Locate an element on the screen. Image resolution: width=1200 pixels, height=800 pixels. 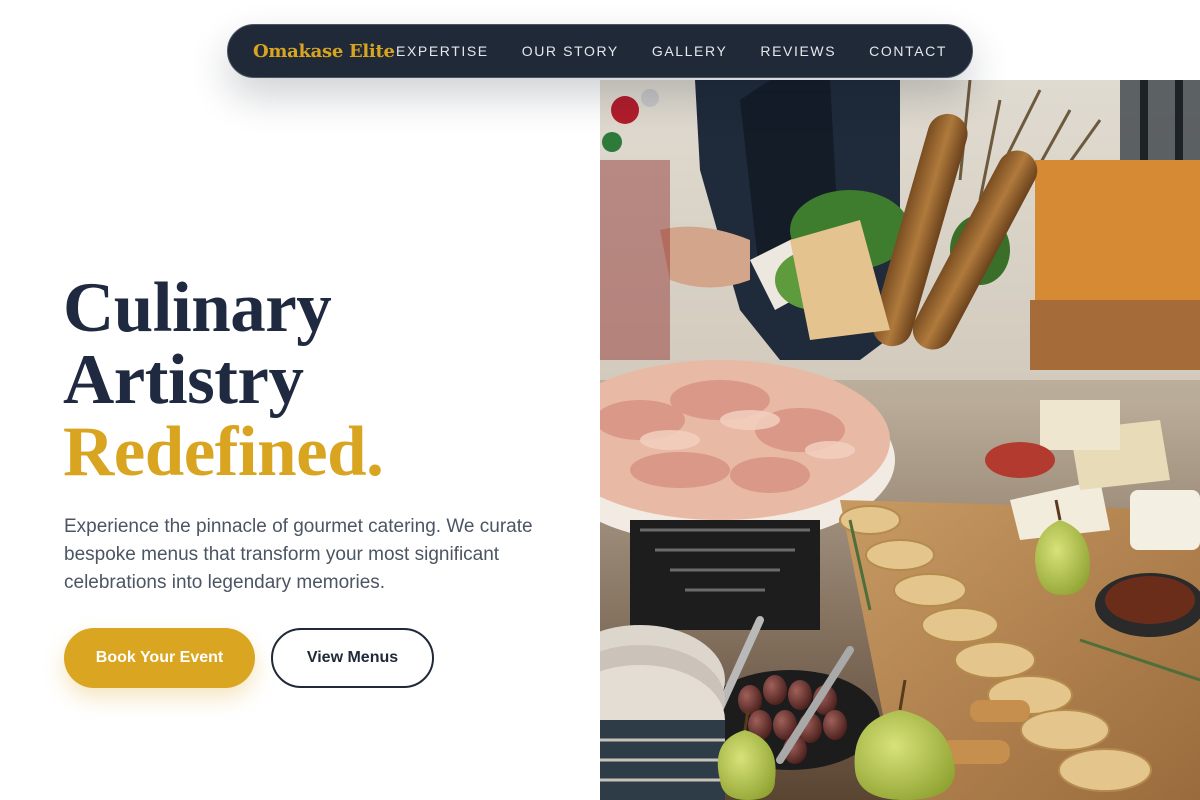
nav-link-expertise: EXPERTISE is located at coordinates (442, 51).